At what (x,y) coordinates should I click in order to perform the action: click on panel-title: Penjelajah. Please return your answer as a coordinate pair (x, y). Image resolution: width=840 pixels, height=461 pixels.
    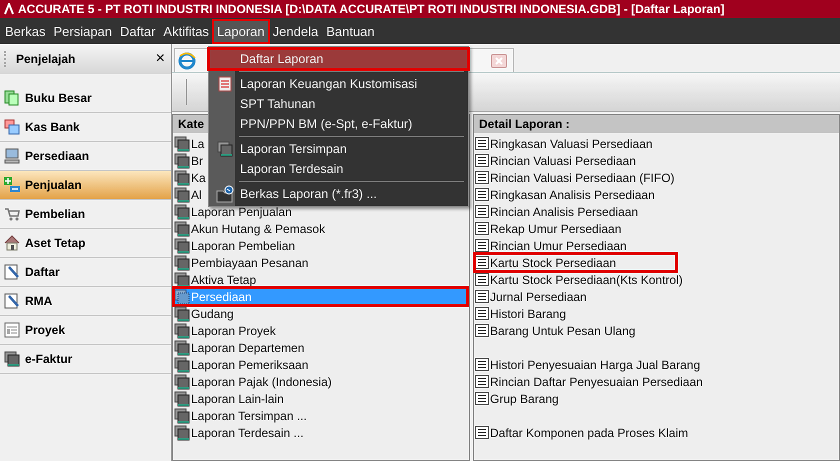
    Looking at the image, I should click on (46, 59).